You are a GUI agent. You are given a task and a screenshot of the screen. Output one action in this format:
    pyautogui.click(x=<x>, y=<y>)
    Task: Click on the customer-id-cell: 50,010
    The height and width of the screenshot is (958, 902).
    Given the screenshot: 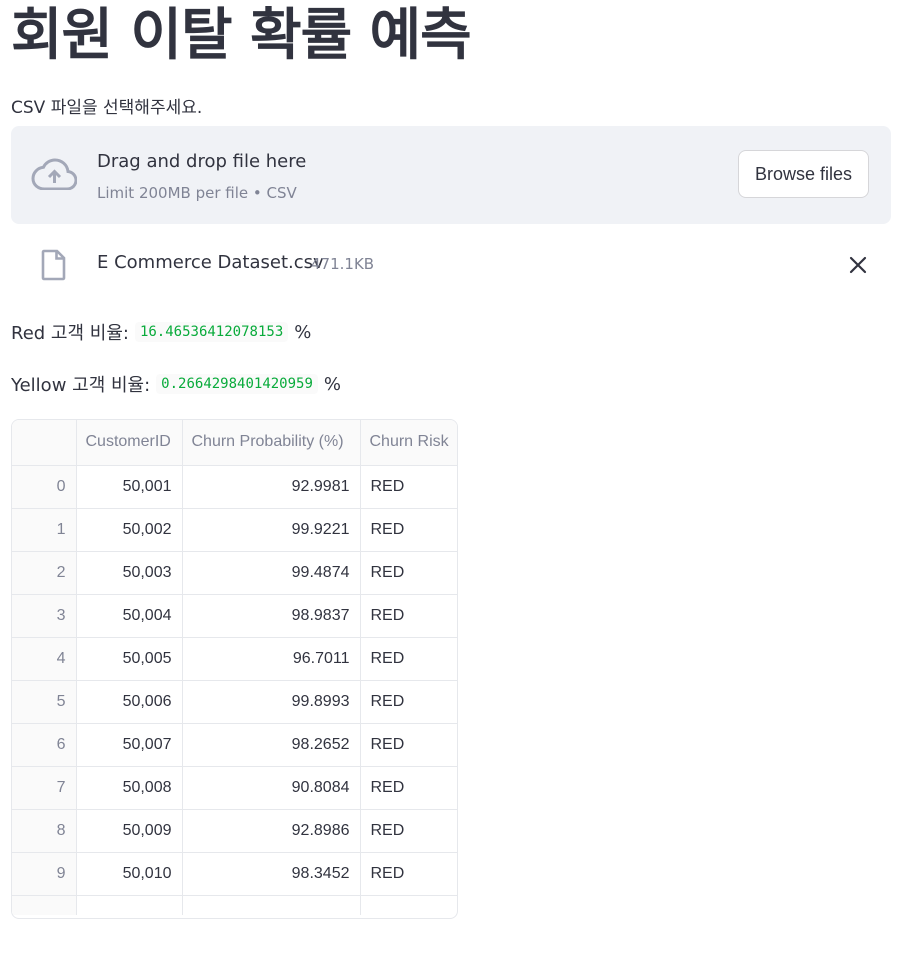 What is the action you would take?
    pyautogui.click(x=129, y=874)
    